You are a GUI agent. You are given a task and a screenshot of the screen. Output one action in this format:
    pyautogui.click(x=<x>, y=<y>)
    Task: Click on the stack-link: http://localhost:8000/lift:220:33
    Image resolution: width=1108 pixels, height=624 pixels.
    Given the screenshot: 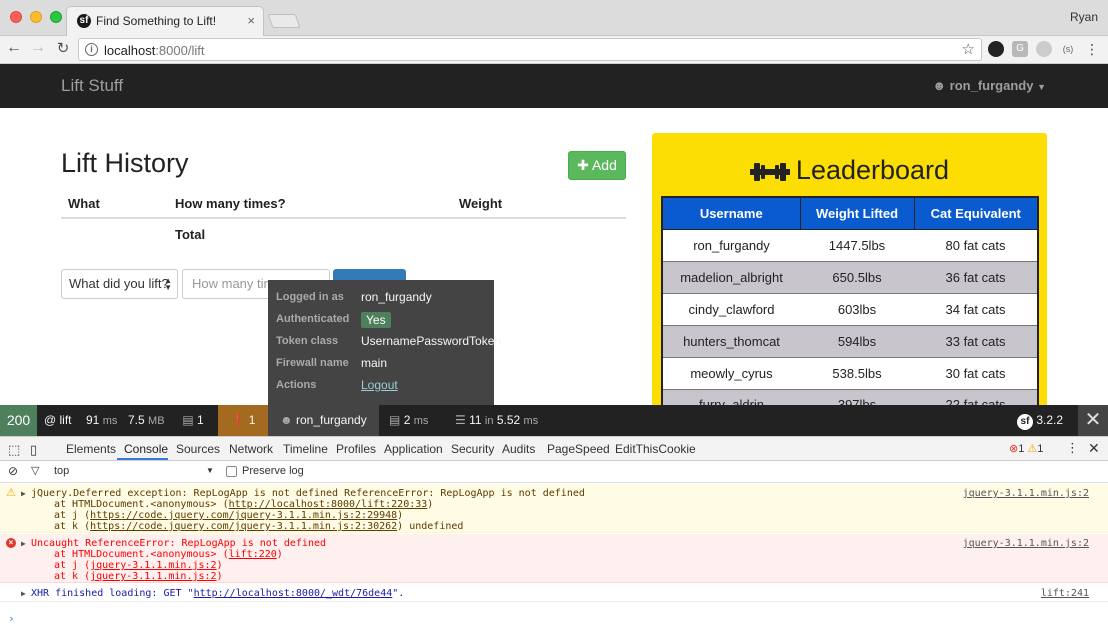 What is the action you would take?
    pyautogui.click(x=328, y=504)
    